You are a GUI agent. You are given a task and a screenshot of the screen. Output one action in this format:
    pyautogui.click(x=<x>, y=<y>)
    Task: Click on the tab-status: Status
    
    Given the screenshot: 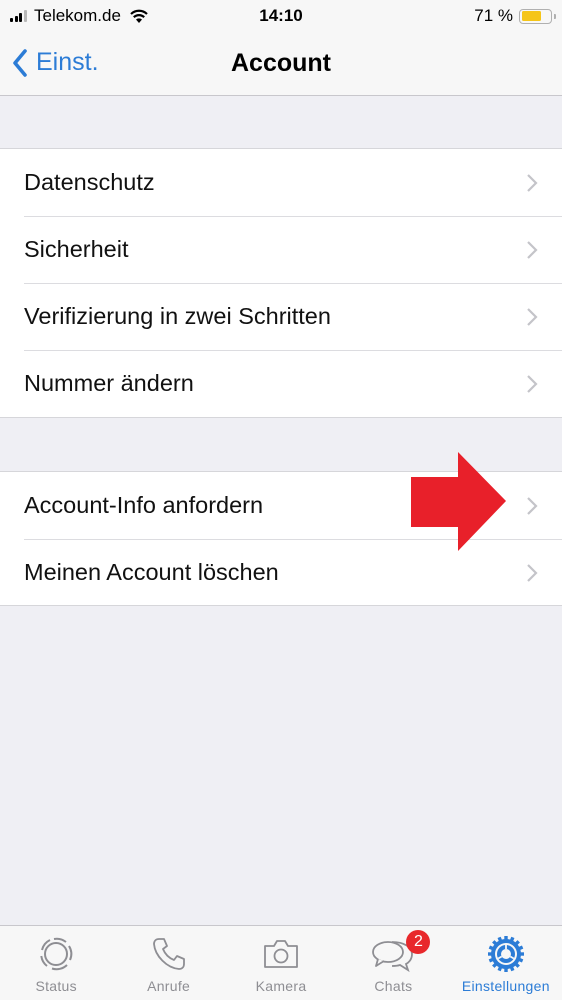 What is the action you would take?
    pyautogui.click(x=56, y=963)
    